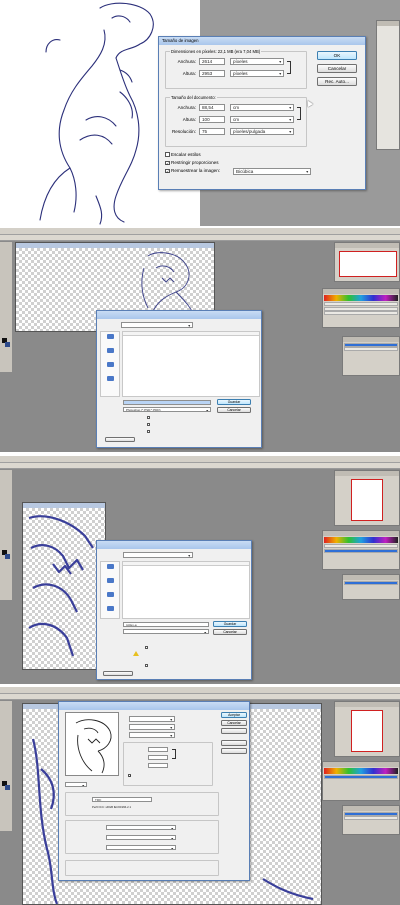 The width and height of the screenshot is (400, 905). Describe the element at coordinates (388, 23) in the screenshot. I see `side-panel-tabs` at that location.